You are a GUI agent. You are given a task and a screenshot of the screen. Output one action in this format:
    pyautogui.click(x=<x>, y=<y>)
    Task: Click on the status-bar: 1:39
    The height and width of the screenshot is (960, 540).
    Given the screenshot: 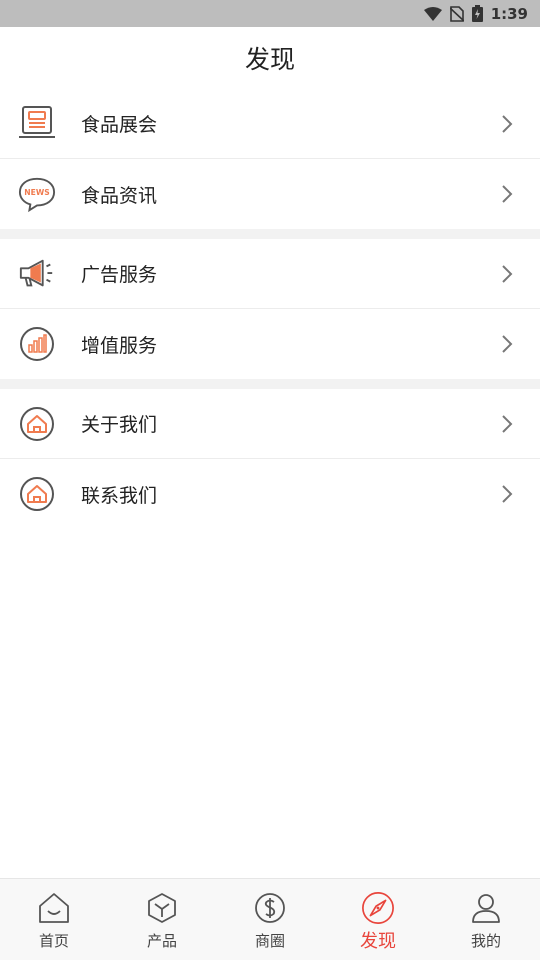 What is the action you would take?
    pyautogui.click(x=270, y=13)
    